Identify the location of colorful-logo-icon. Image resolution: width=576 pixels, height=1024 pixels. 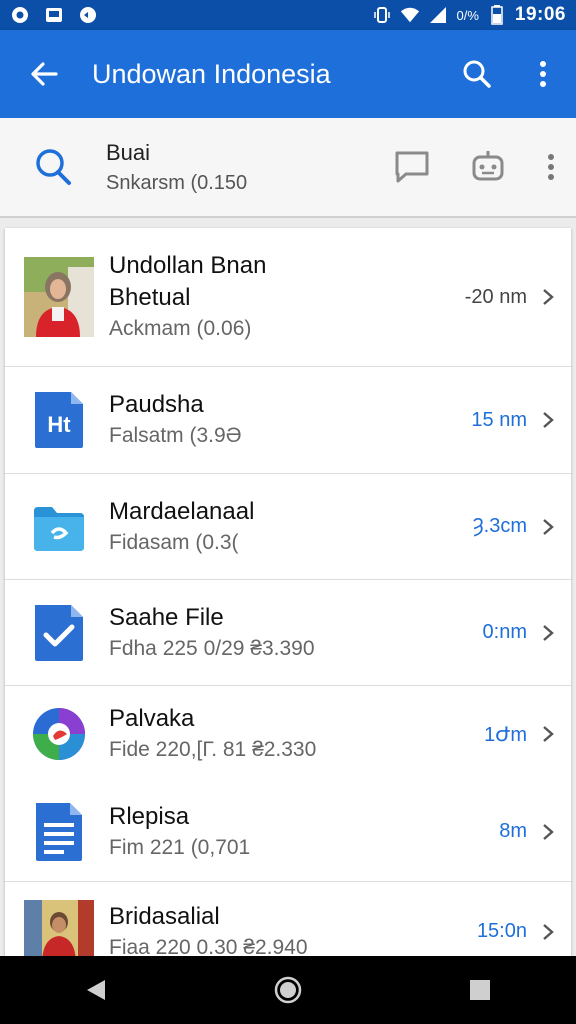
(59, 734).